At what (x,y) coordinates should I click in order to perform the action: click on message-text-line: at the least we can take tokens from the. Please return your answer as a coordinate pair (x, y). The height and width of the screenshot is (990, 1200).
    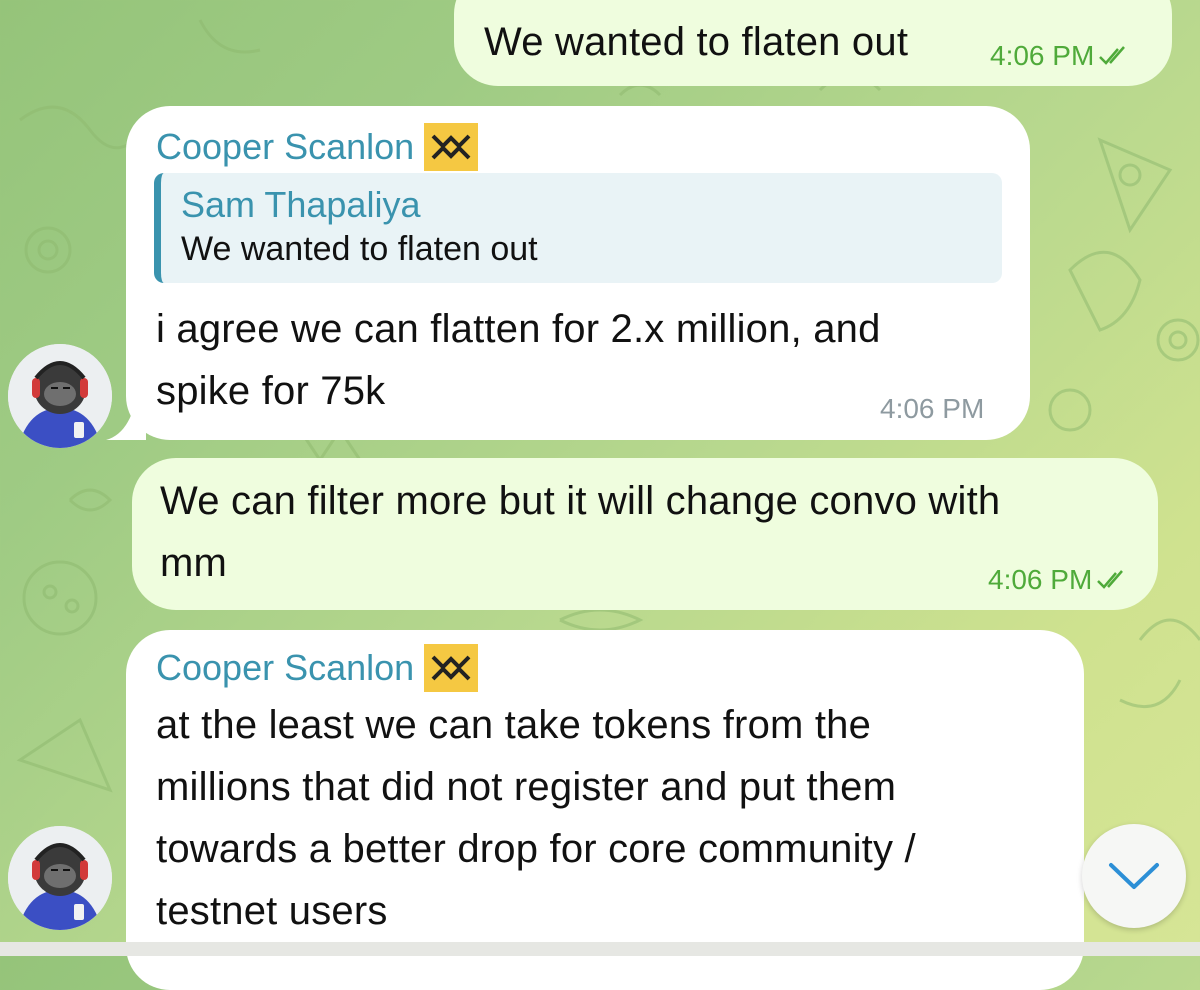
    Looking at the image, I should click on (514, 725).